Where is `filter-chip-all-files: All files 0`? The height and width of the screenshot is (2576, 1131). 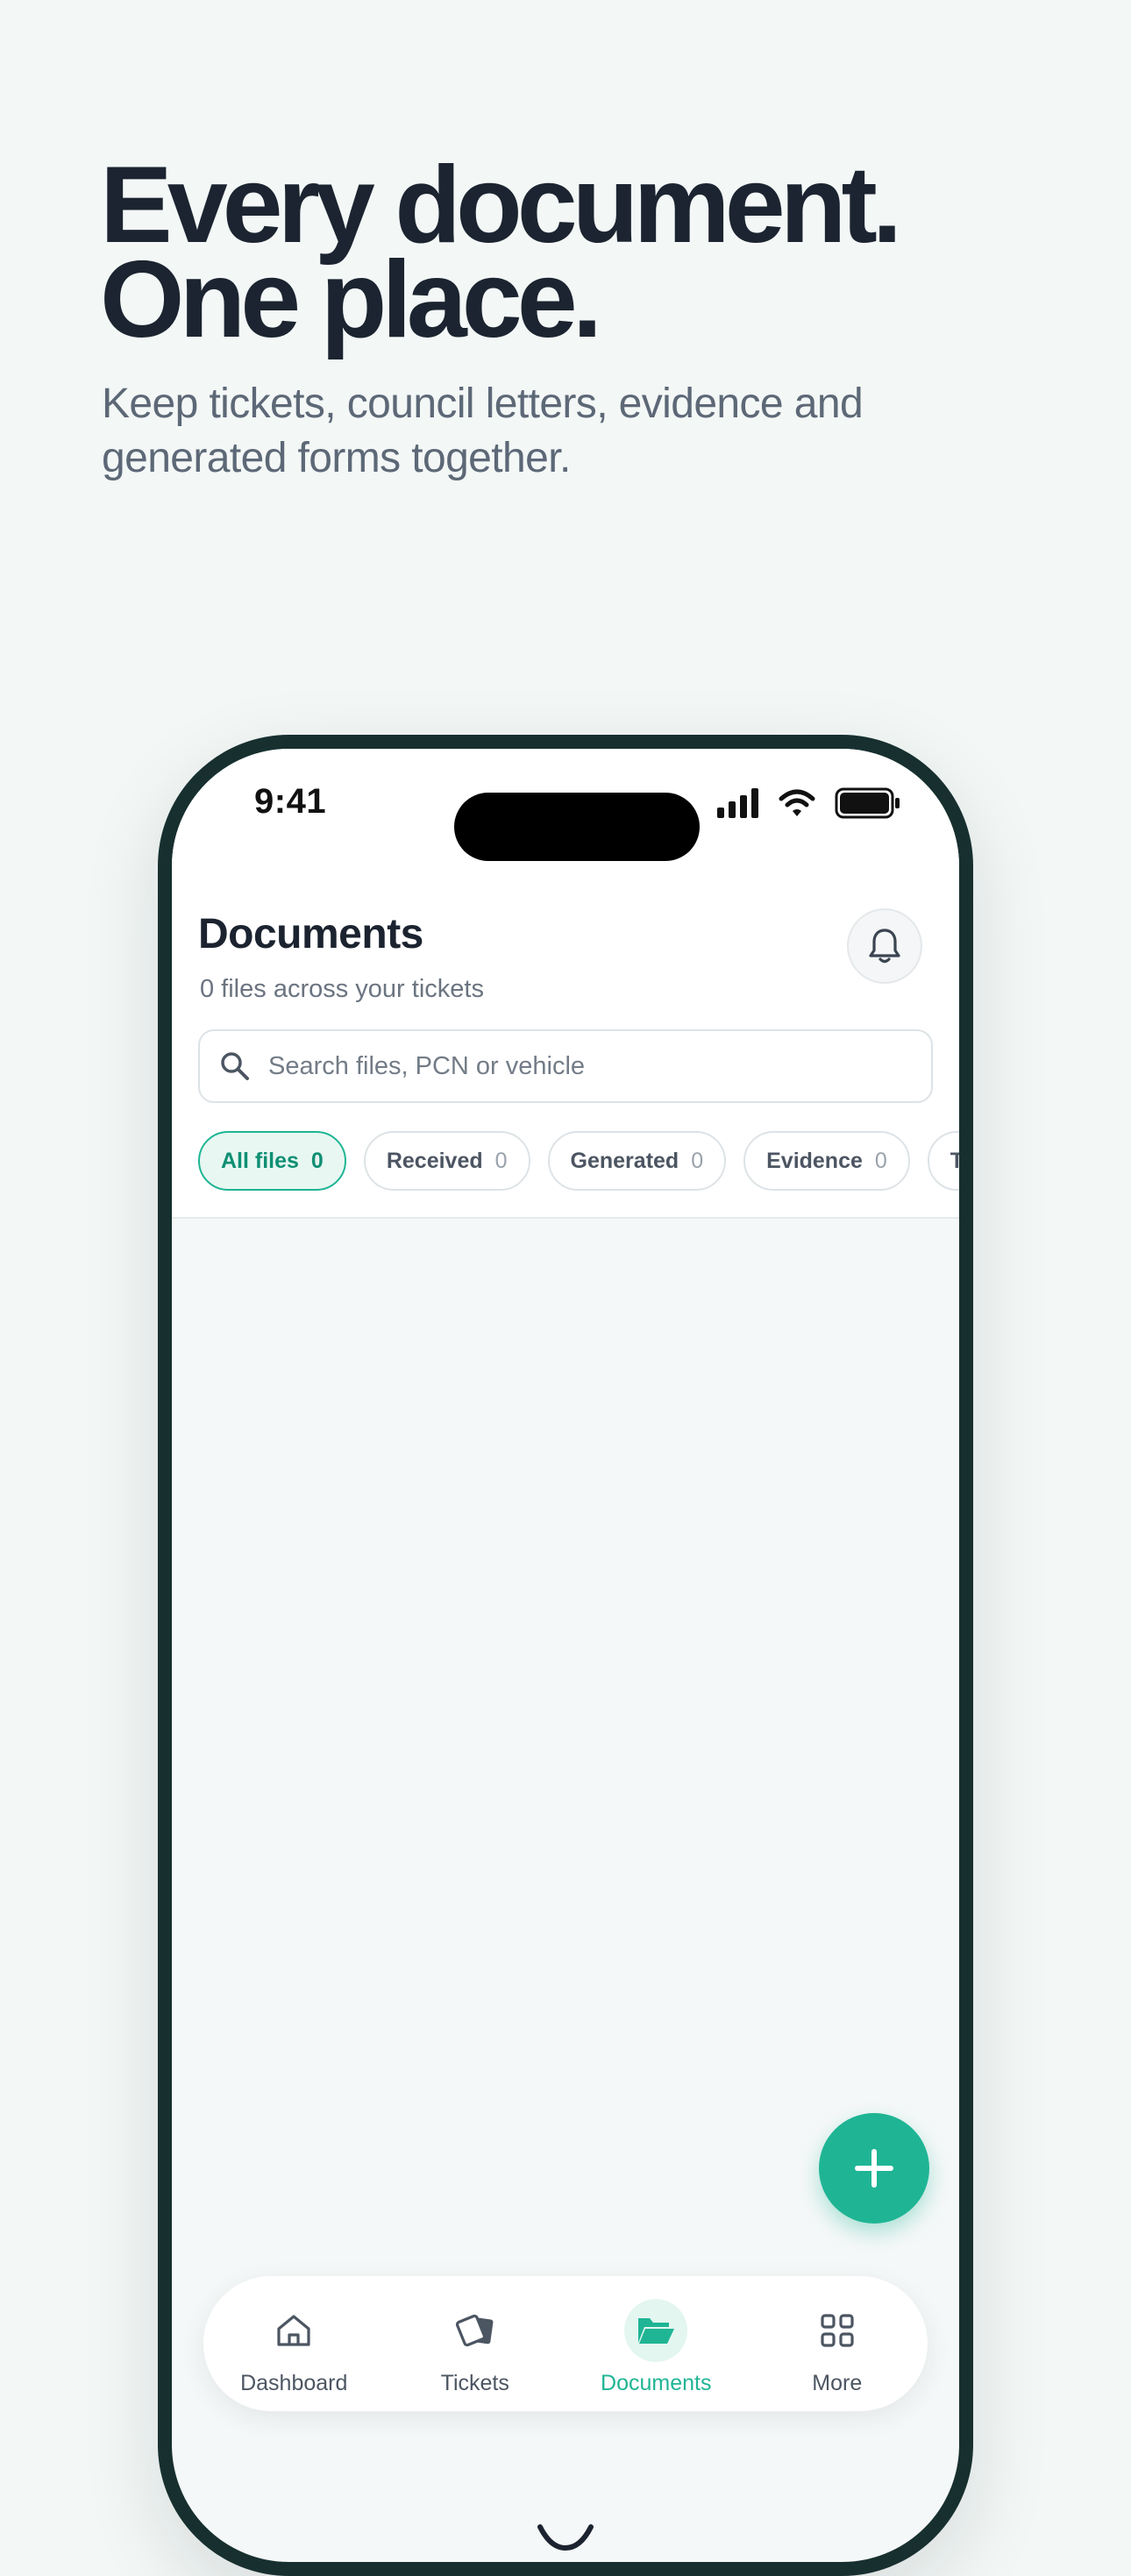 filter-chip-all-files: All files 0 is located at coordinates (272, 1161).